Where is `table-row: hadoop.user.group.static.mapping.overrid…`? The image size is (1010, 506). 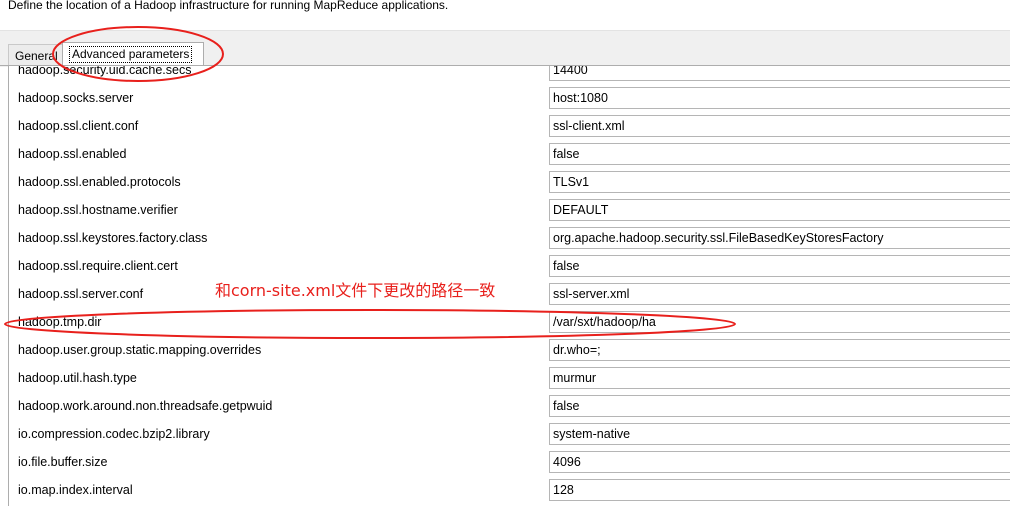
table-row: hadoop.user.group.static.mapping.overrid… is located at coordinates (509, 350).